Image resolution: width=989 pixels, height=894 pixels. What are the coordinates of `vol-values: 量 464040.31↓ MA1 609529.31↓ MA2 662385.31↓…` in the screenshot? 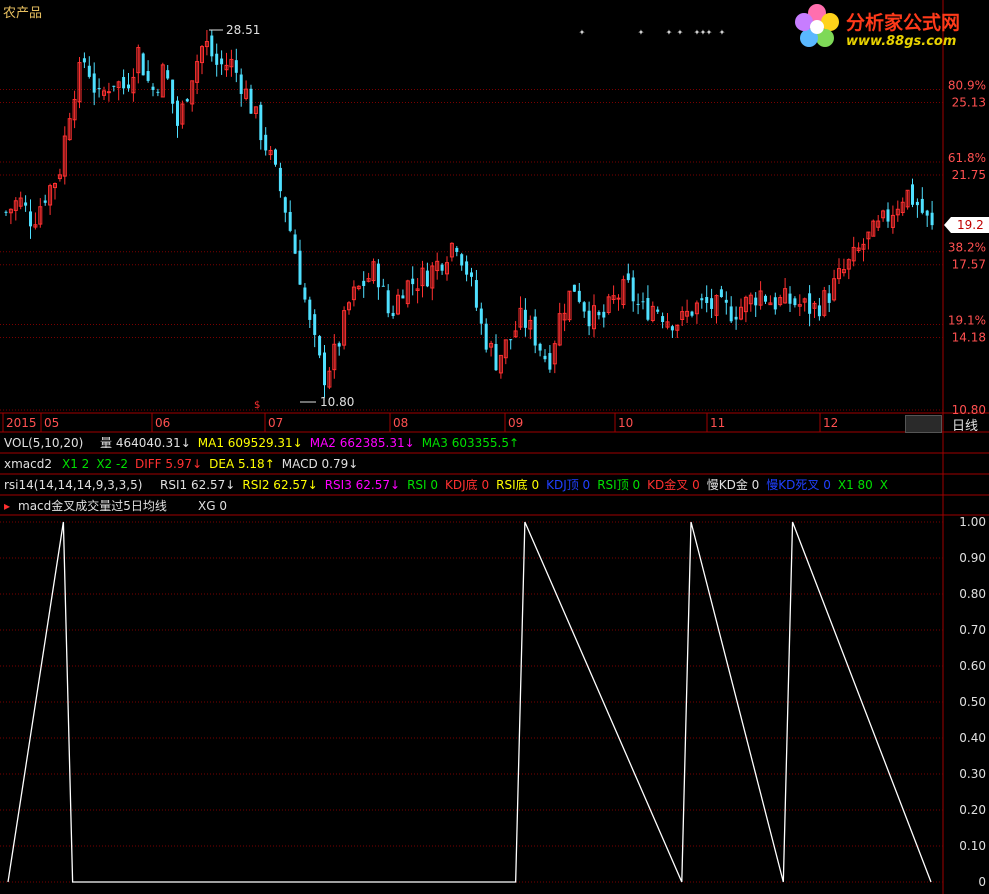 It's located at (313, 443).